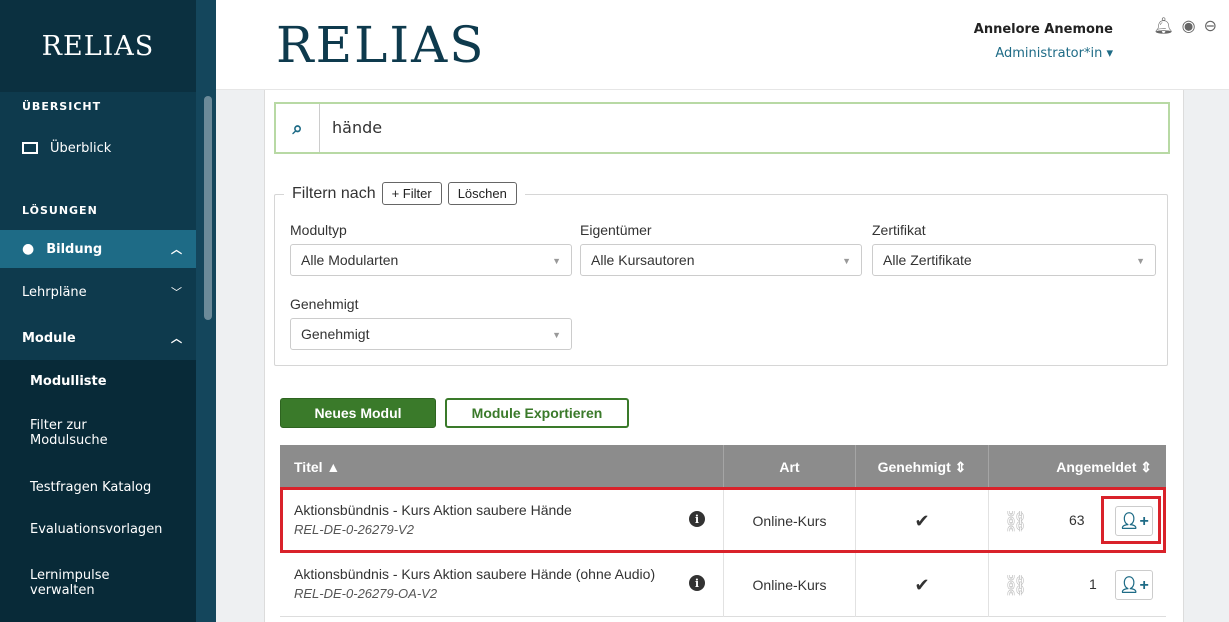  What do you see at coordinates (1093, 584) in the screenshot?
I see `enrolled-count: 1` at bounding box center [1093, 584].